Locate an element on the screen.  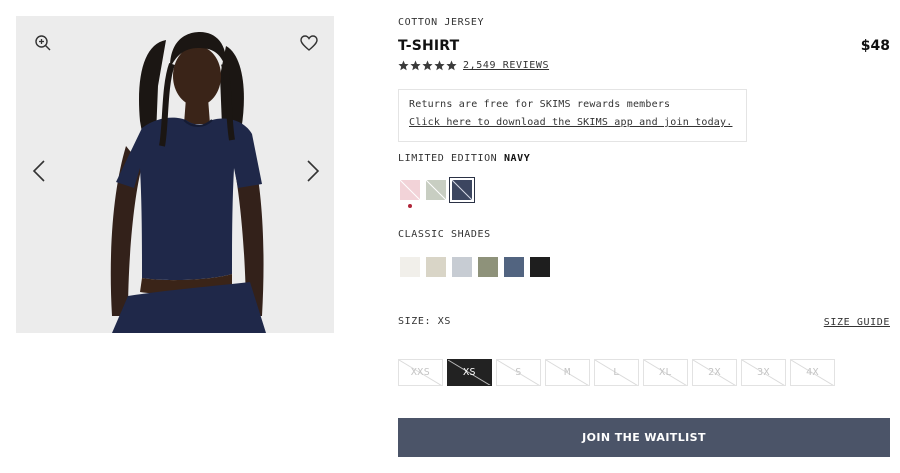
swatch-olive is located at coordinates (488, 267).